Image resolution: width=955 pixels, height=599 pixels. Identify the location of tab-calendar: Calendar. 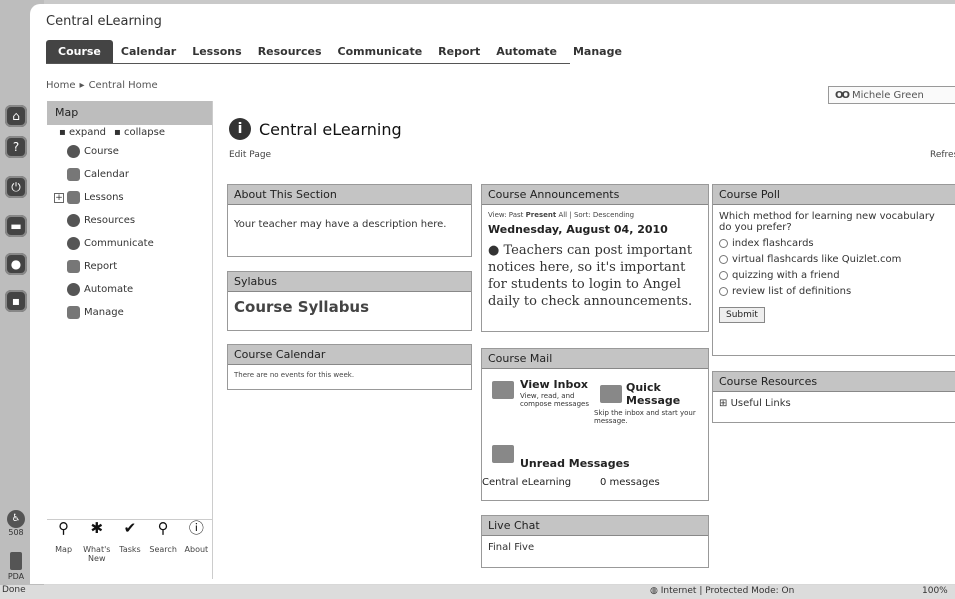
(148, 51).